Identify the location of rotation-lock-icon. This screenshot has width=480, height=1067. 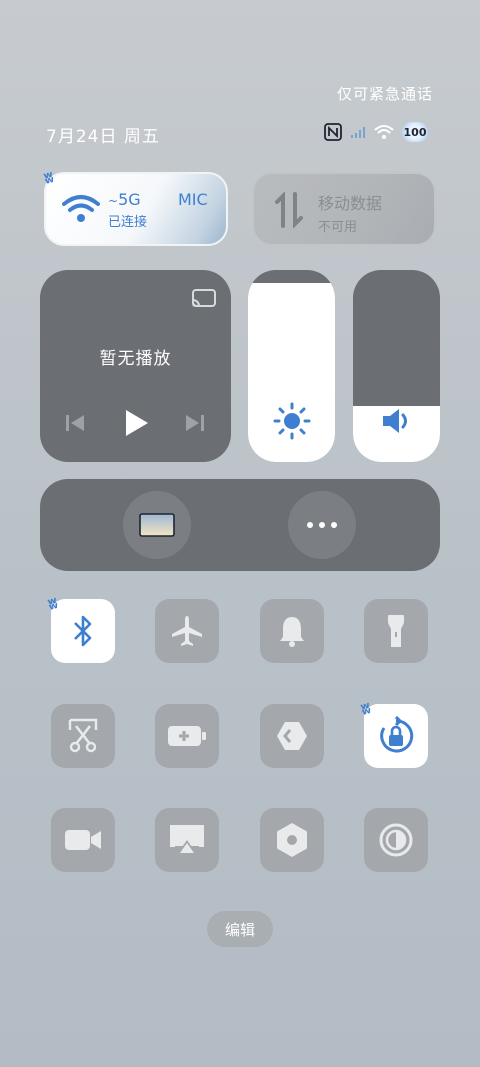
(397, 734).